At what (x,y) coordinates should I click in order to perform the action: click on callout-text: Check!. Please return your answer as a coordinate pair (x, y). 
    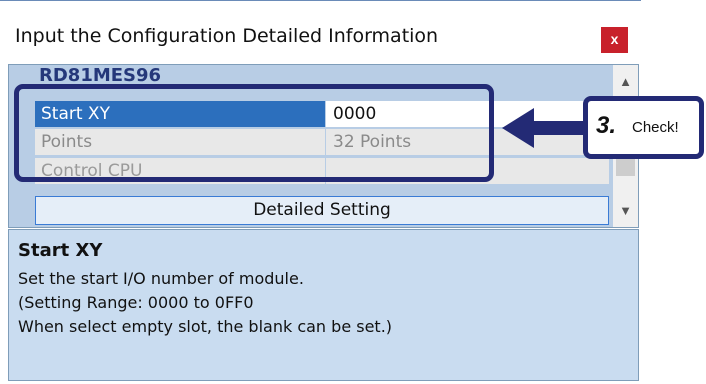
    Looking at the image, I should click on (655, 127).